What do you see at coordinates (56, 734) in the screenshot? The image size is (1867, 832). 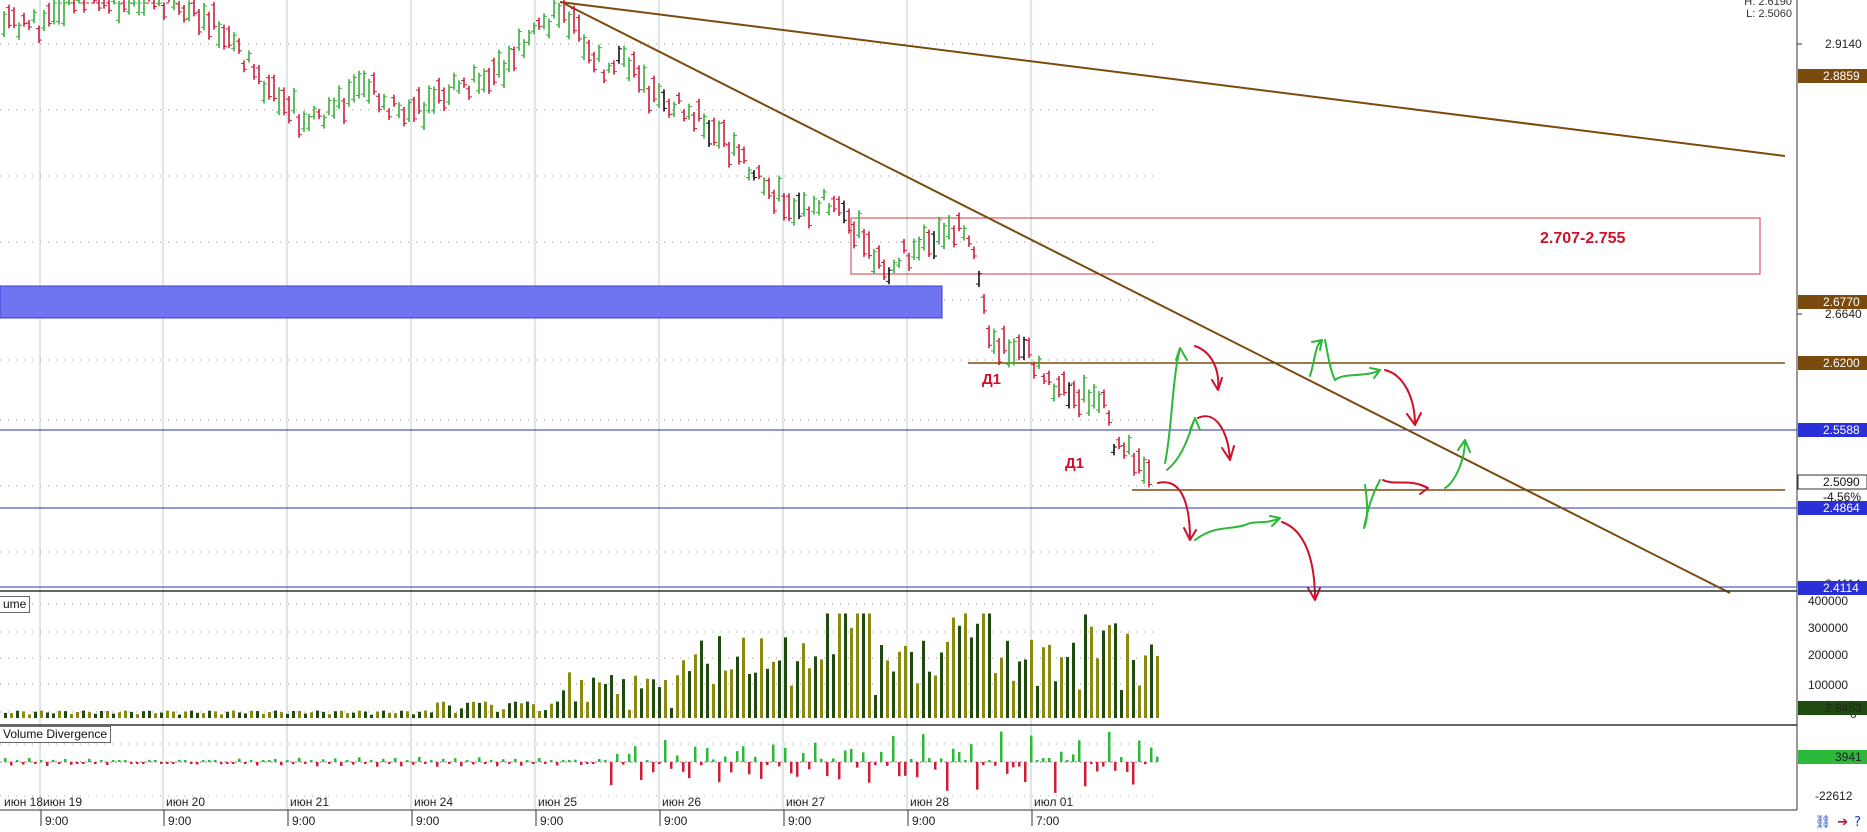 I see `divergence-panel-label: Volume Divergence` at bounding box center [56, 734].